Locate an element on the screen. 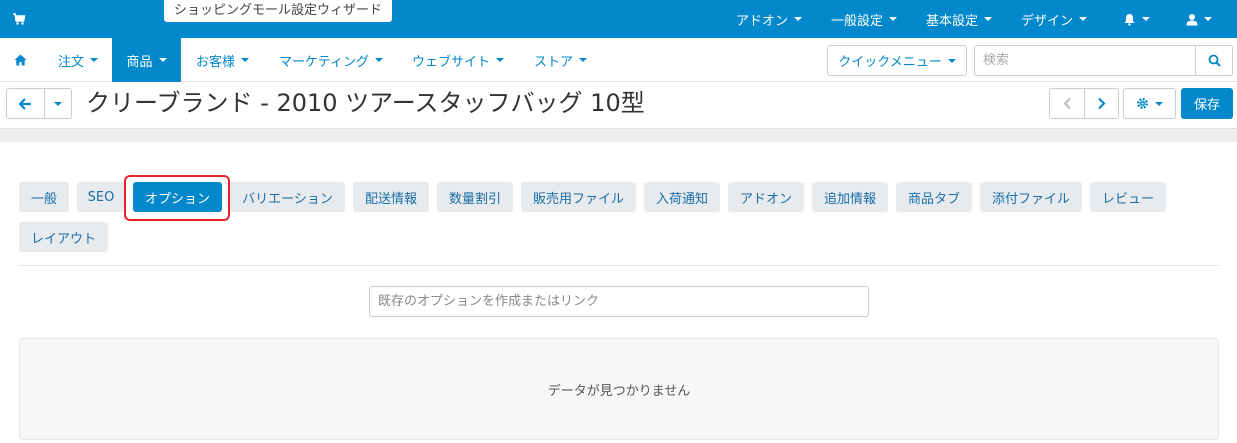 This screenshot has height=443, width=1237. topnav-basic-settings-label: 基本設定 is located at coordinates (952, 21).